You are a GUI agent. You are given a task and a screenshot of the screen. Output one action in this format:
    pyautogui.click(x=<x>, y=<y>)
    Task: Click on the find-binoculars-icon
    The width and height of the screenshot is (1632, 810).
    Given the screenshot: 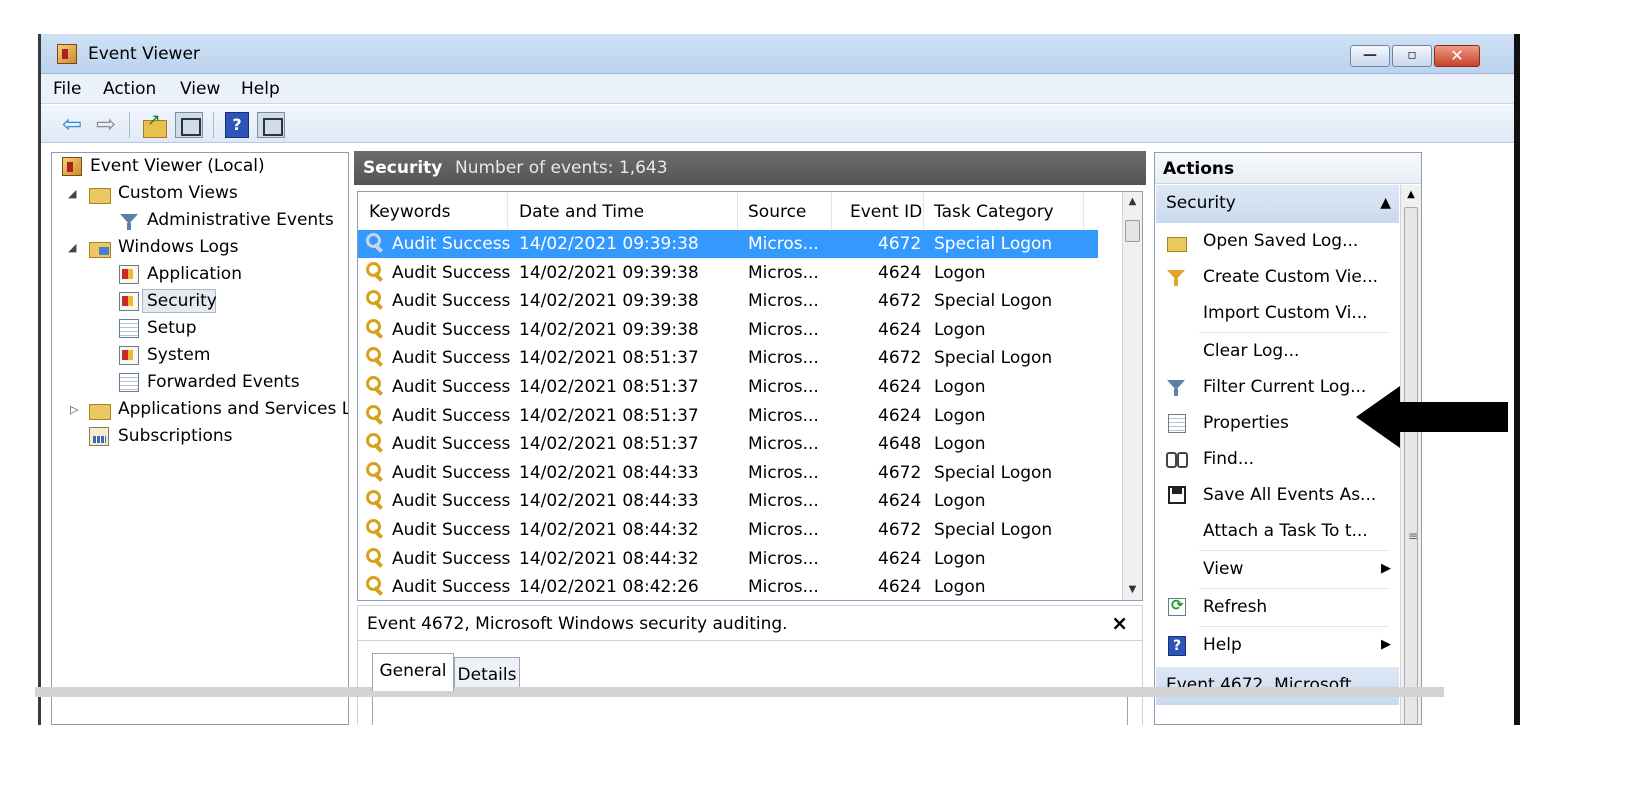 What is the action you would take?
    pyautogui.click(x=1177, y=460)
    